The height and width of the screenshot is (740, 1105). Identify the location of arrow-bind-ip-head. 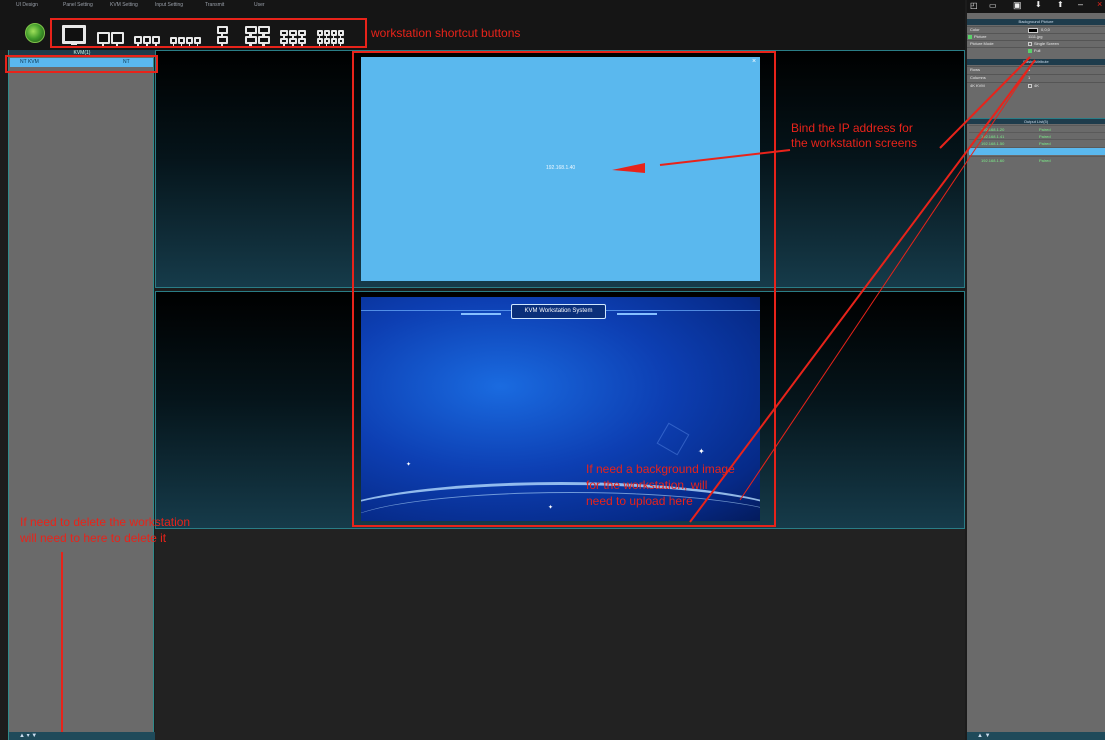
(628, 168).